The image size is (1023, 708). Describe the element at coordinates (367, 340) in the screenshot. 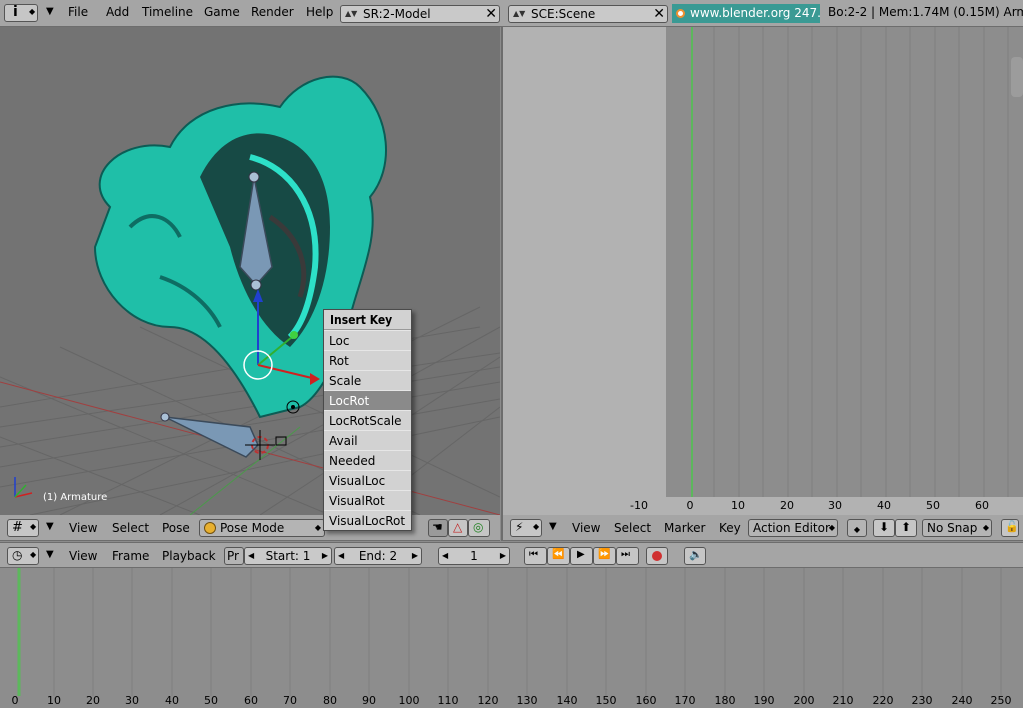

I see `insert-key-loc: Loc` at that location.